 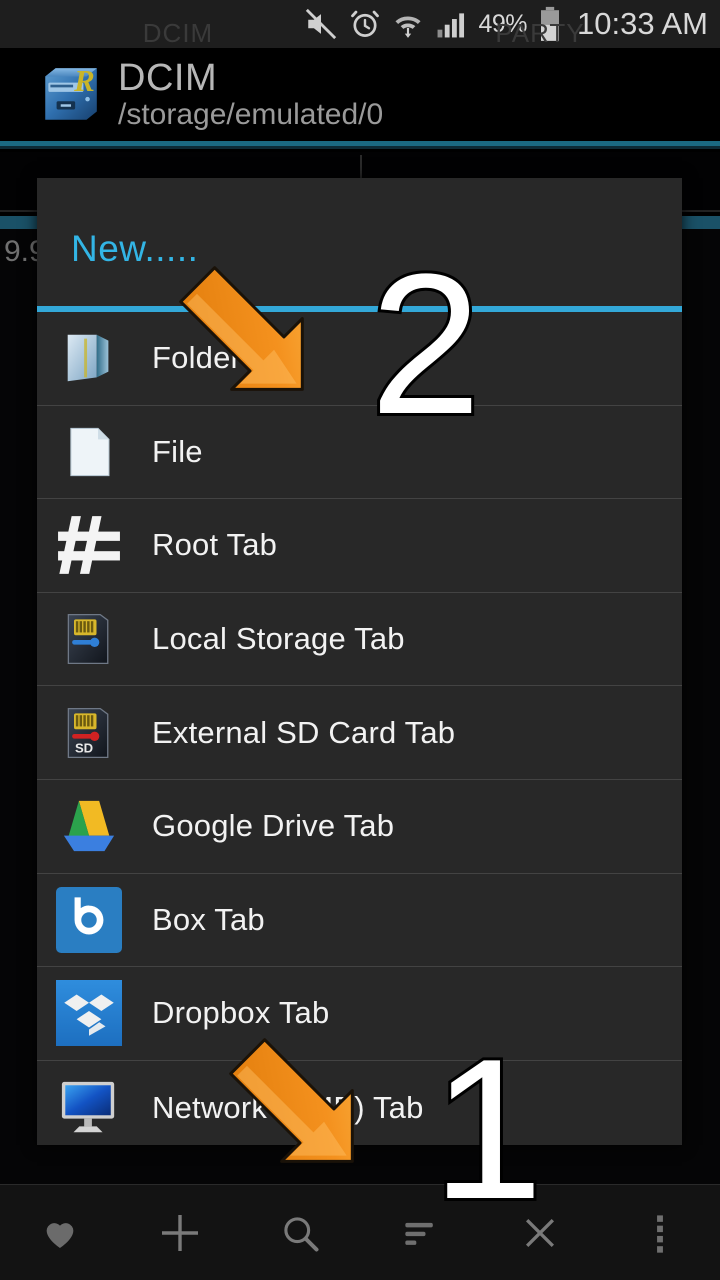 I want to click on dialog-item-local-storage-tab: Local Storage Tab, so click(x=359, y=640).